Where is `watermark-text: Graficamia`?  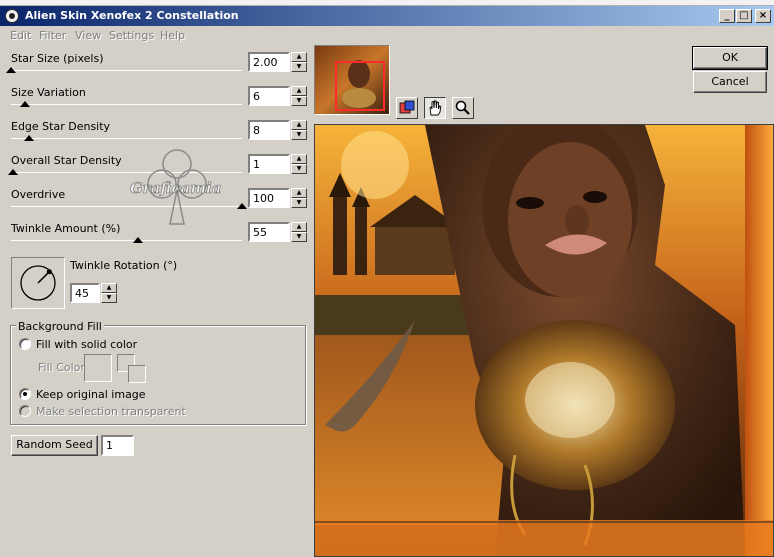
watermark-text: Graficamia is located at coordinates (175, 188).